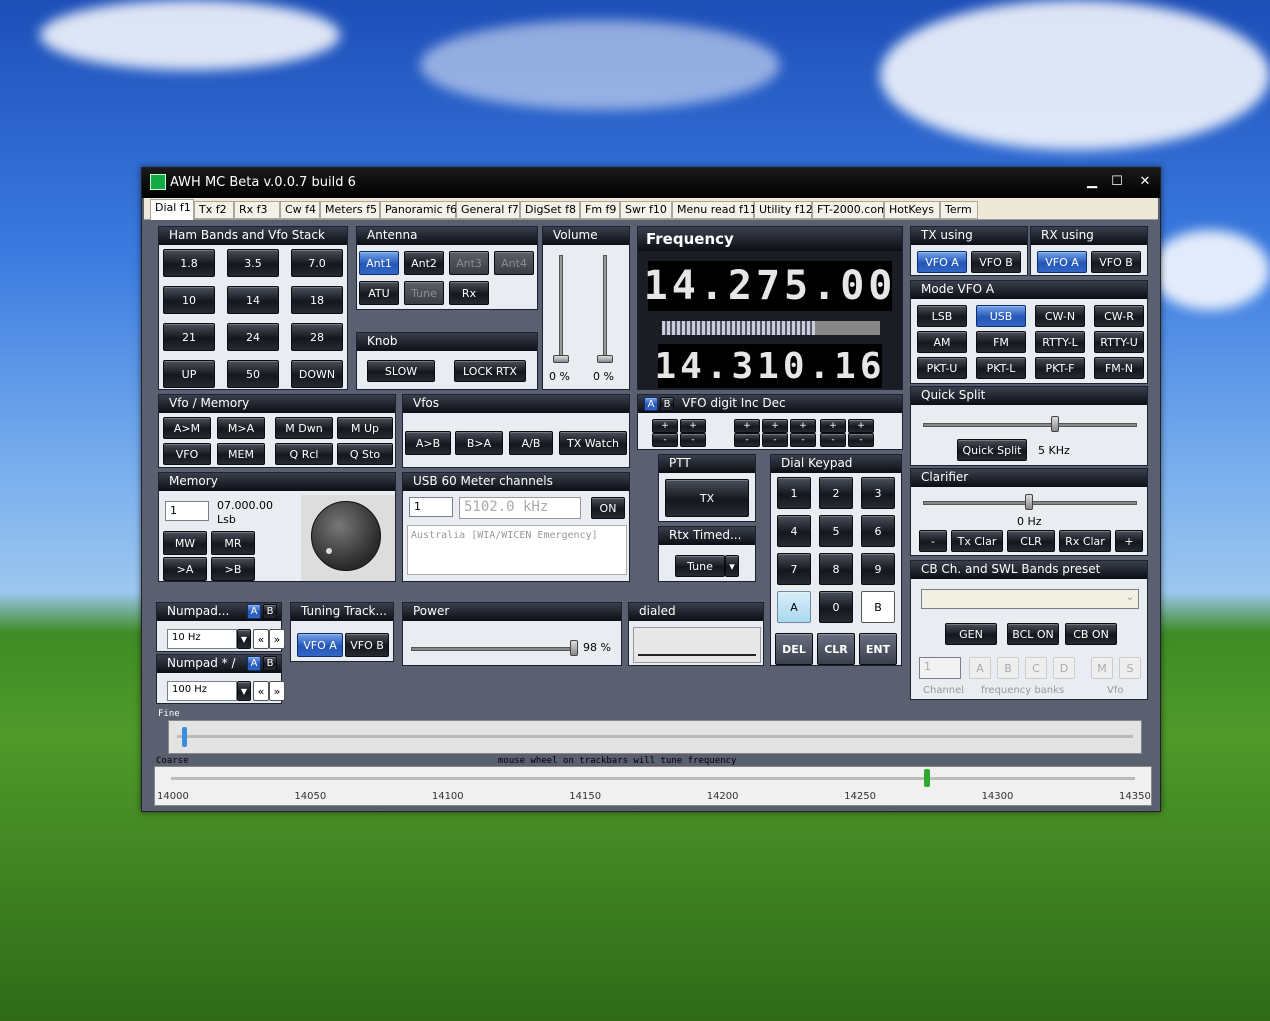  I want to click on fine-thumb, so click(184, 737).